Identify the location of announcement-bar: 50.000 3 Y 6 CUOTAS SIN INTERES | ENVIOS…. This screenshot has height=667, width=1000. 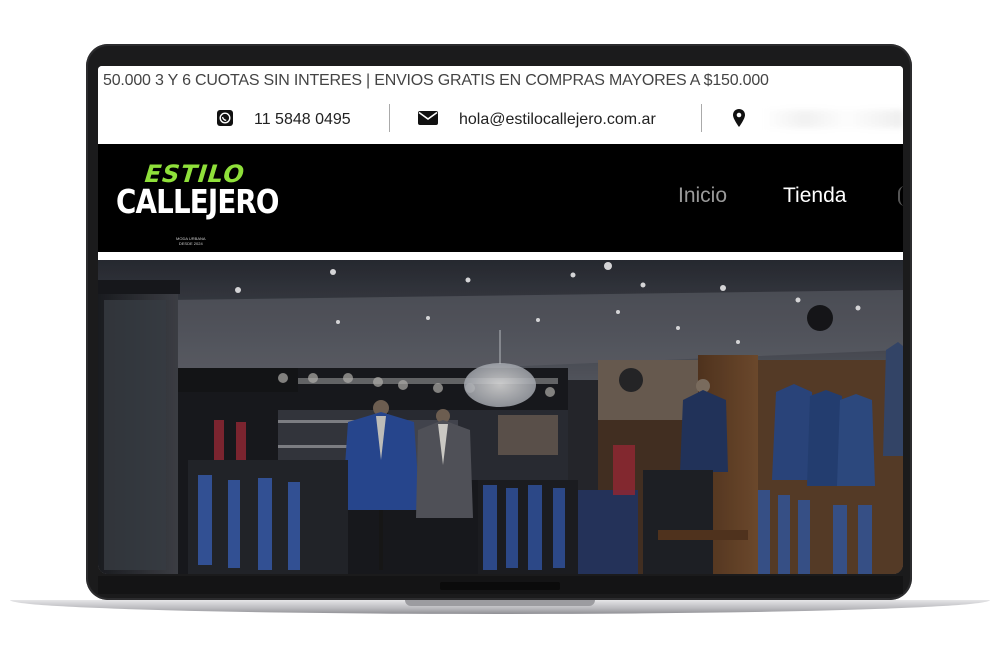
(500, 81).